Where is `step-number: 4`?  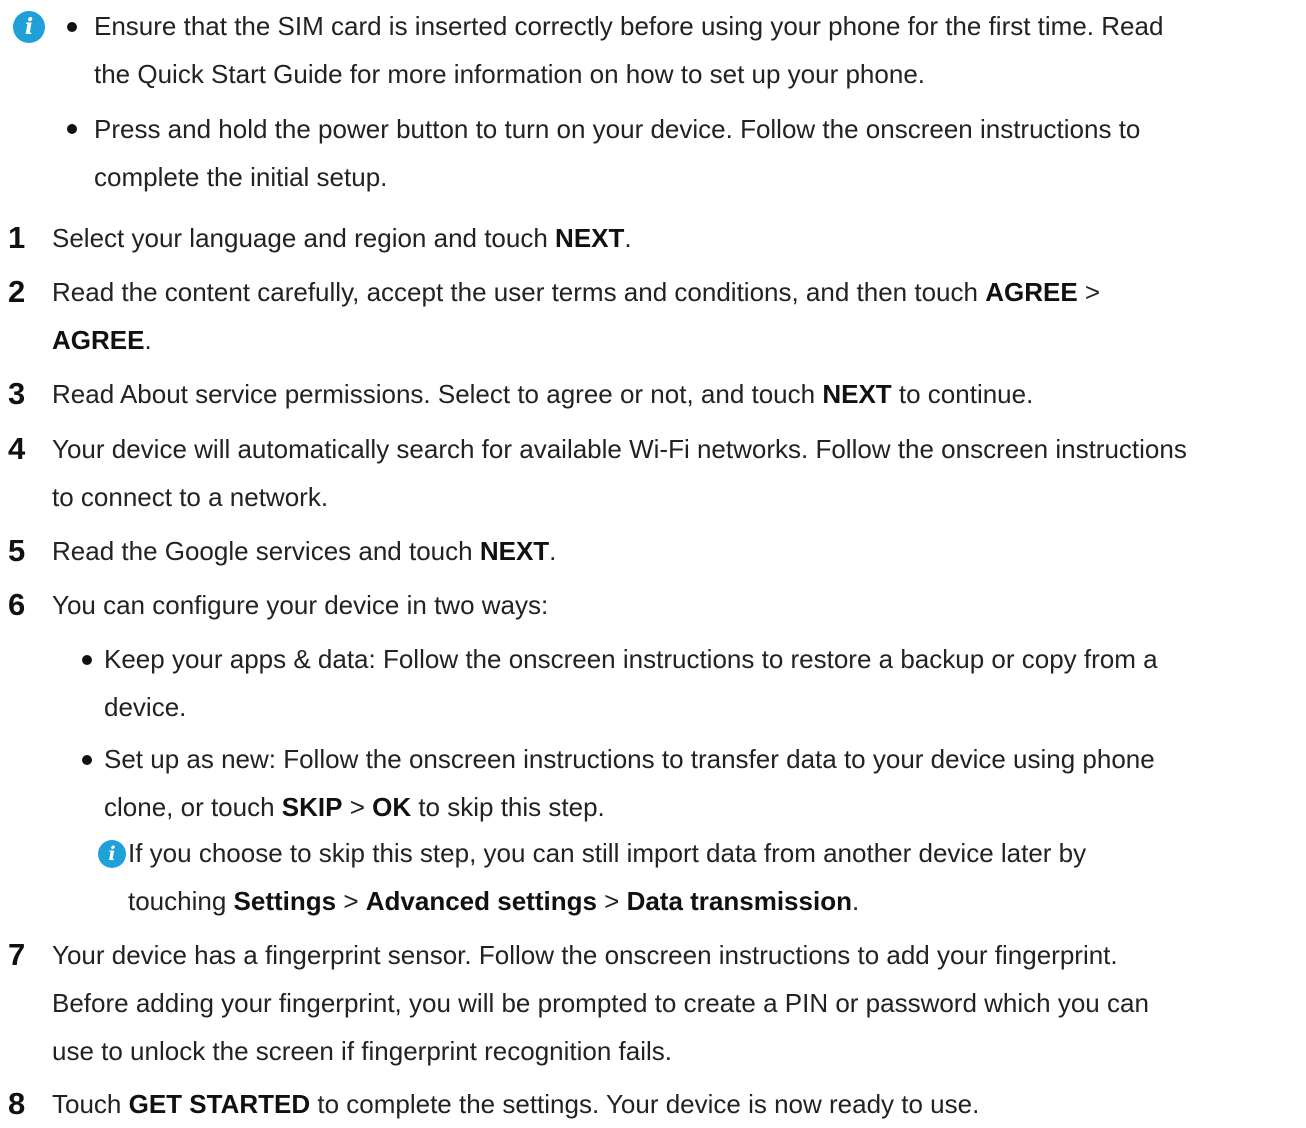
step-number: 4 is located at coordinates (17, 448).